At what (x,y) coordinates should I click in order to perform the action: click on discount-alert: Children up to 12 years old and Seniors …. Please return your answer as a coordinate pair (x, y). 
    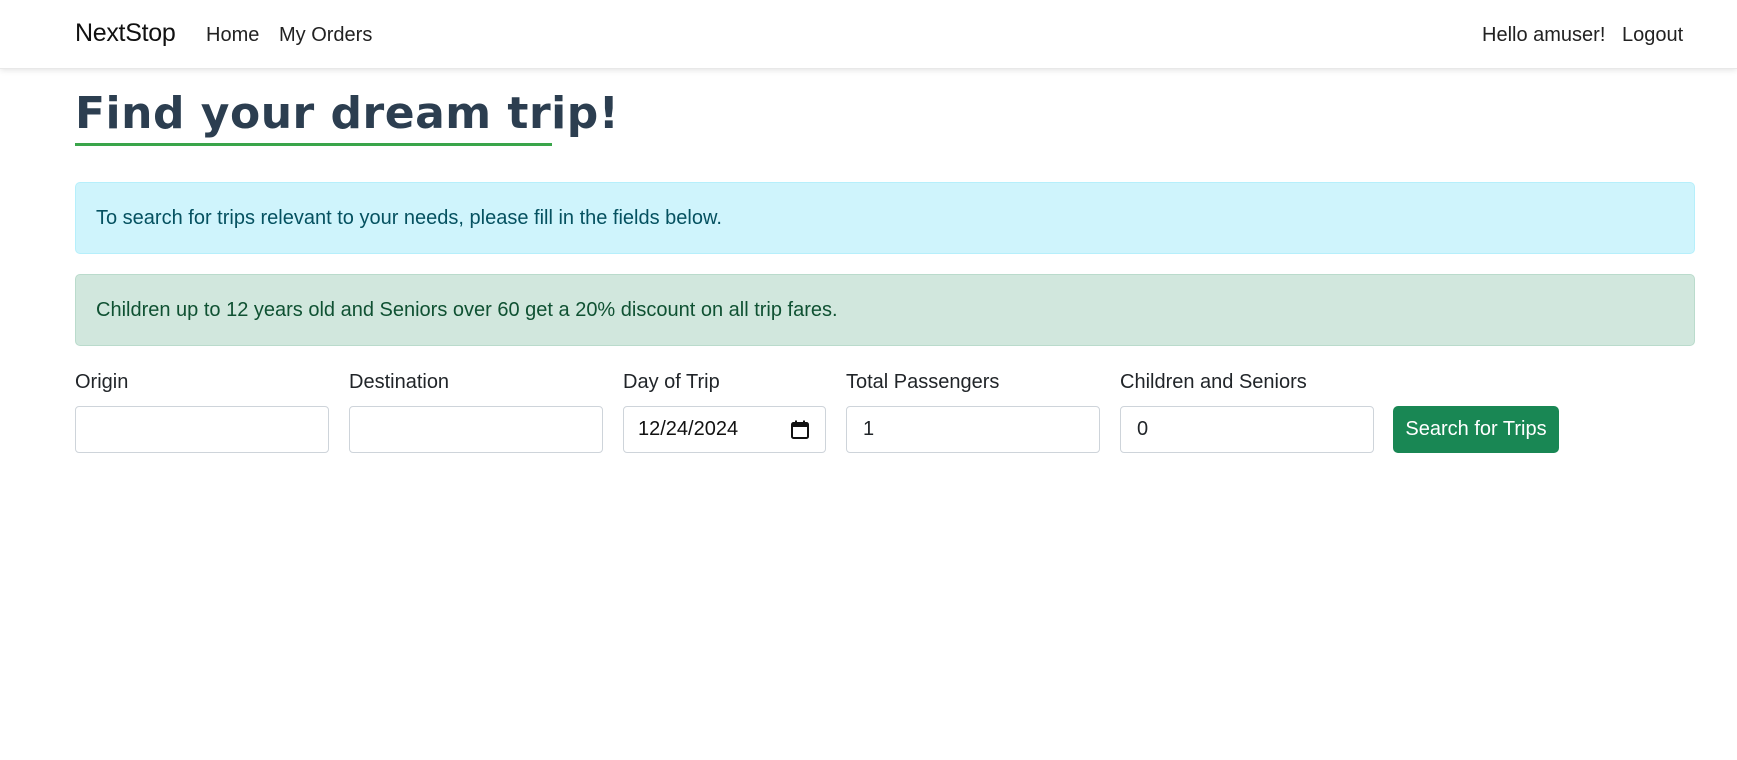
    Looking at the image, I should click on (885, 310).